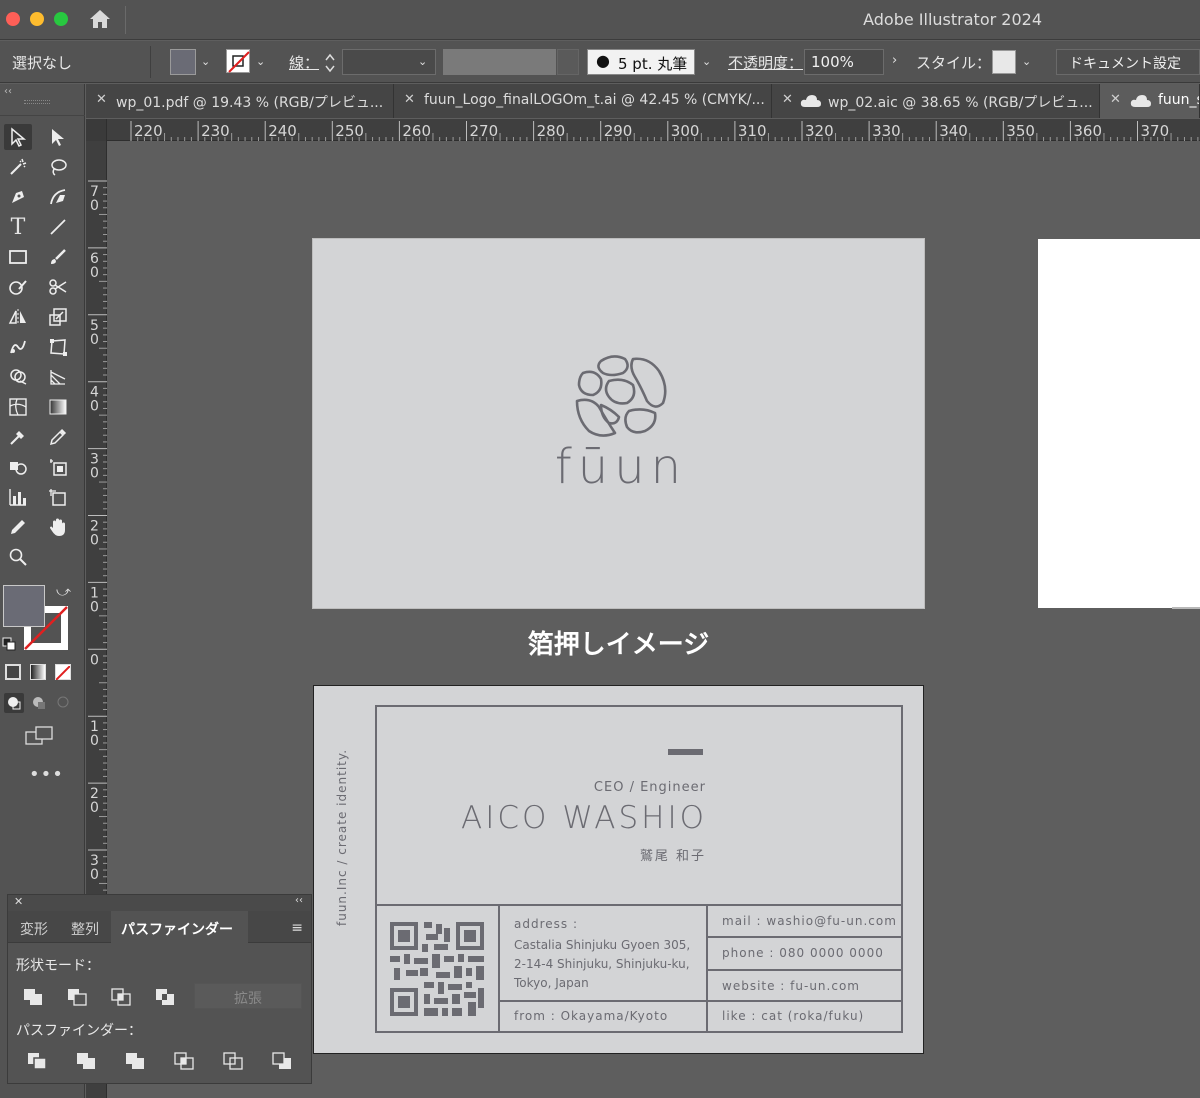 This screenshot has height=1098, width=1200. Describe the element at coordinates (18, 197) in the screenshot. I see `pen-tool-icon` at that location.